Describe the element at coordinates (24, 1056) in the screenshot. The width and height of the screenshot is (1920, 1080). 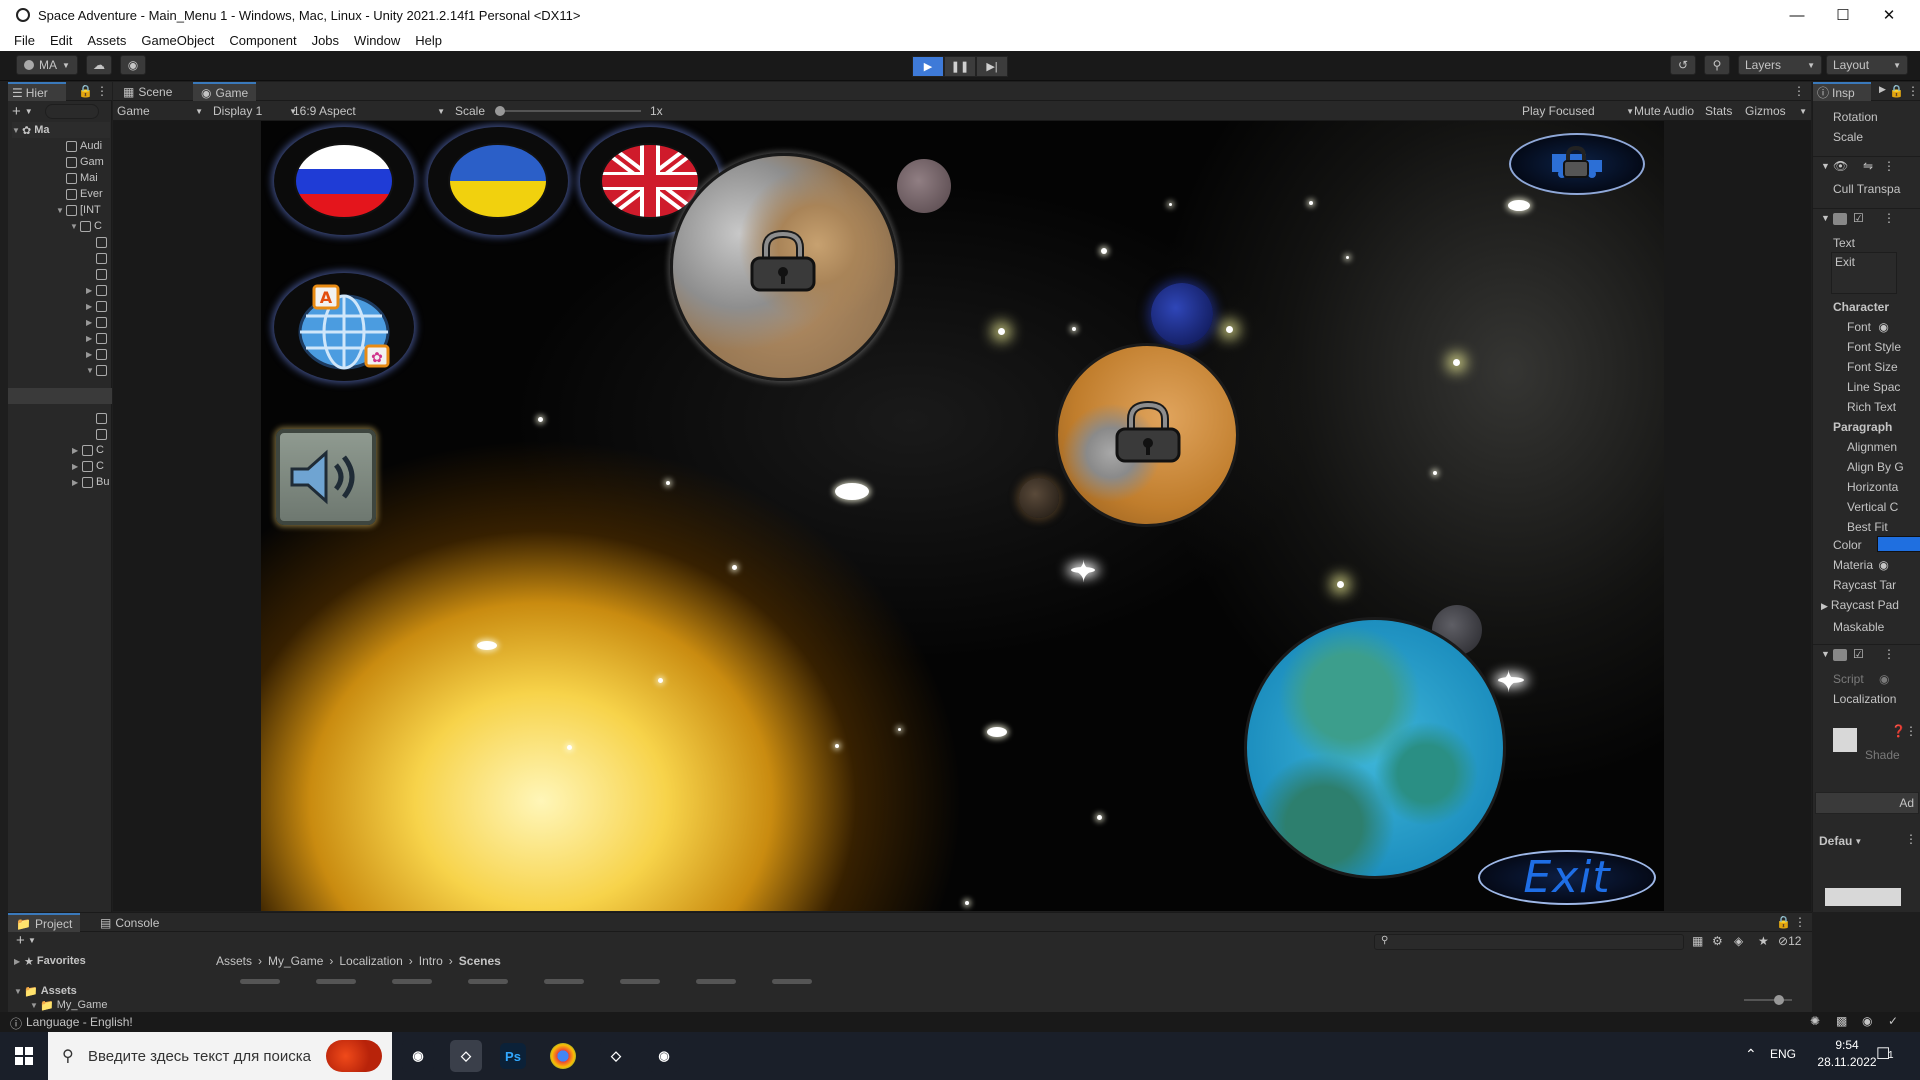
I see `windows-start-button` at that location.